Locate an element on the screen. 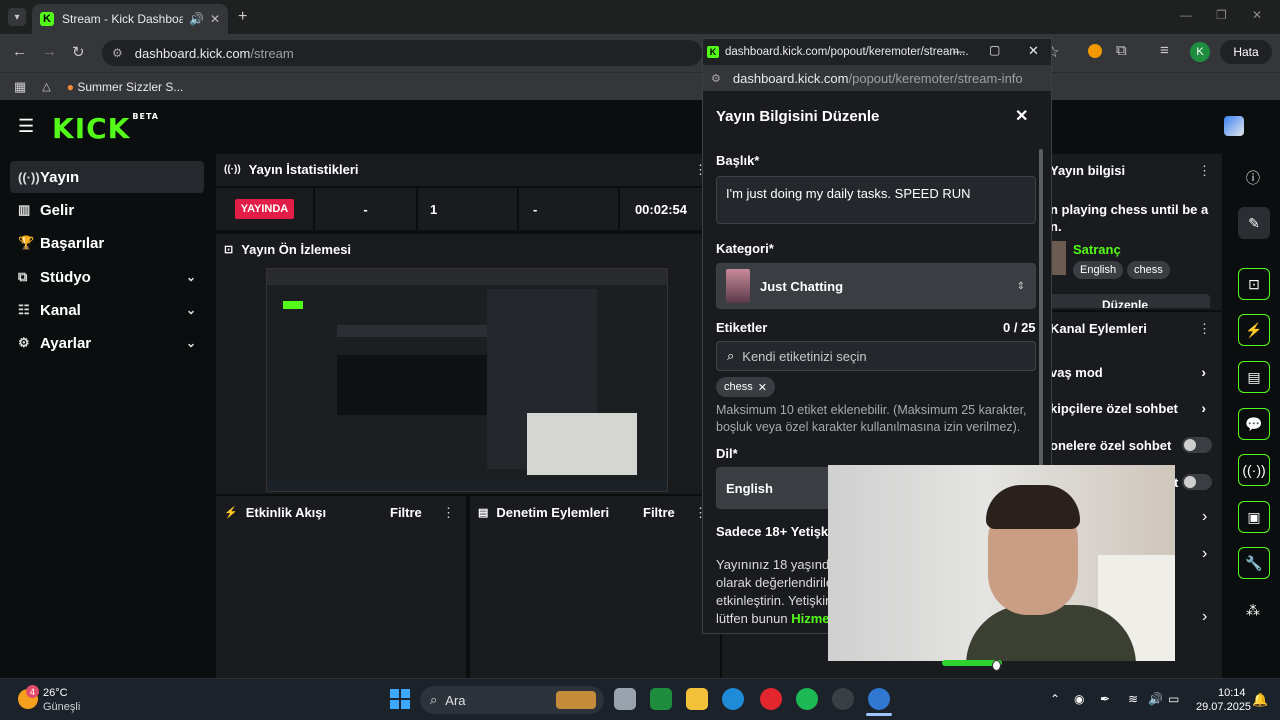  sidebar-item-yayin: ((·)) Yayın is located at coordinates (107, 177).